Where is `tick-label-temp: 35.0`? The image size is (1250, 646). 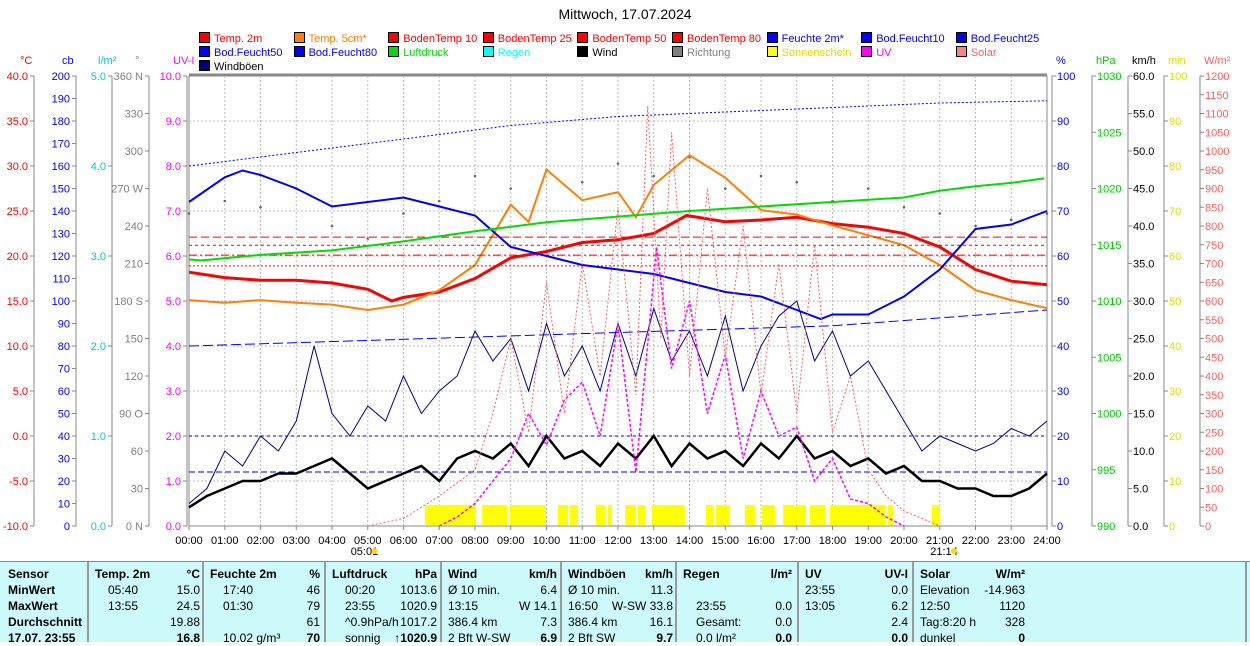 tick-label-temp: 35.0 is located at coordinates (17, 122).